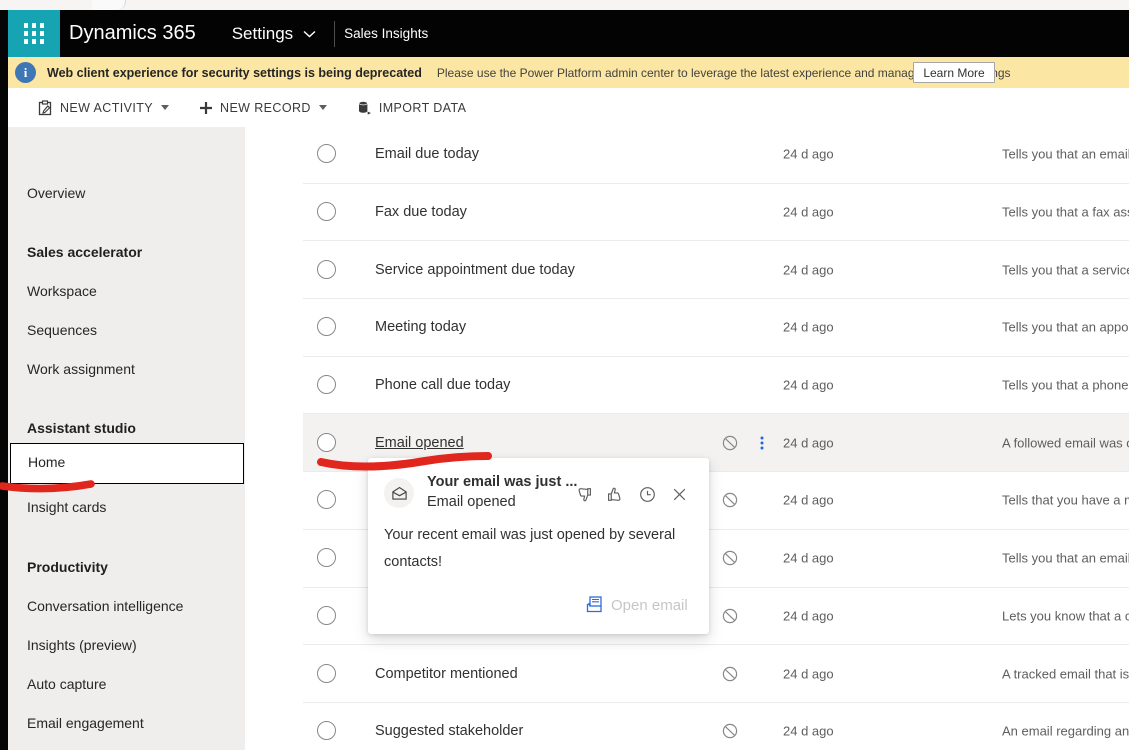 The image size is (1129, 750). Describe the element at coordinates (954, 72) in the screenshot. I see `learn-more-button: Learn More` at that location.